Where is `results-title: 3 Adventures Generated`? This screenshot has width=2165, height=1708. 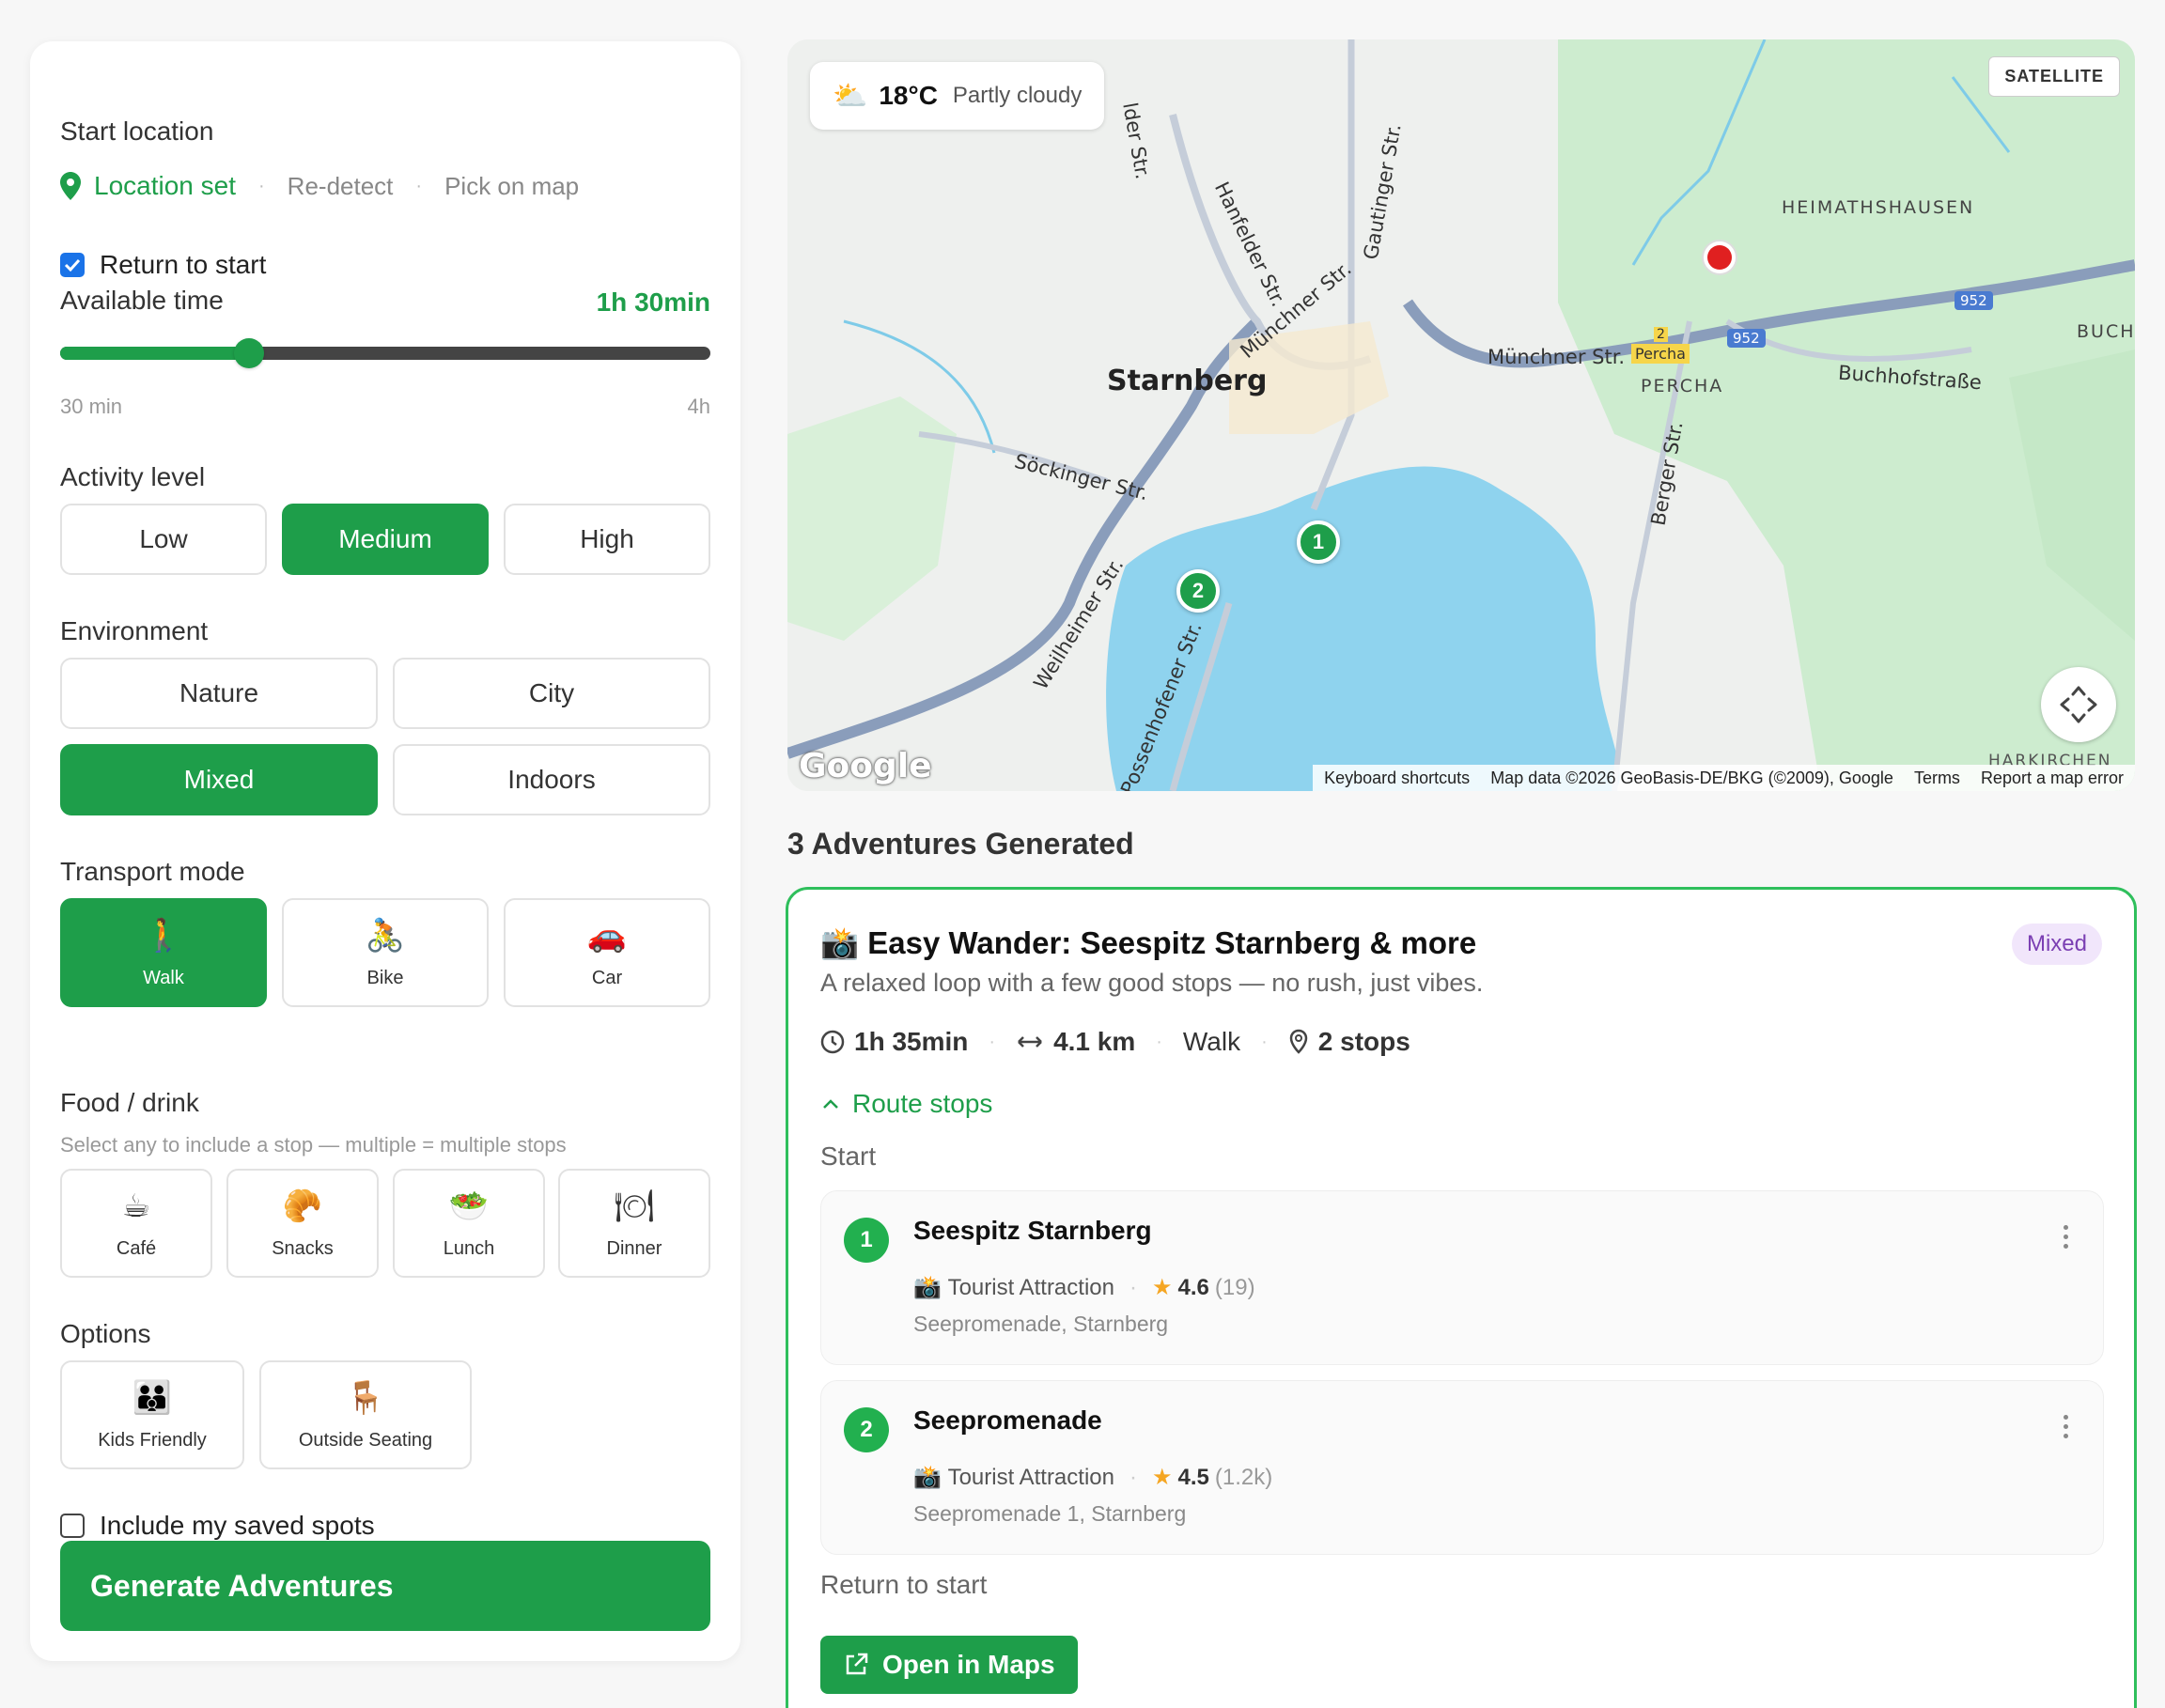
results-title: 3 Adventures Generated is located at coordinates (960, 844).